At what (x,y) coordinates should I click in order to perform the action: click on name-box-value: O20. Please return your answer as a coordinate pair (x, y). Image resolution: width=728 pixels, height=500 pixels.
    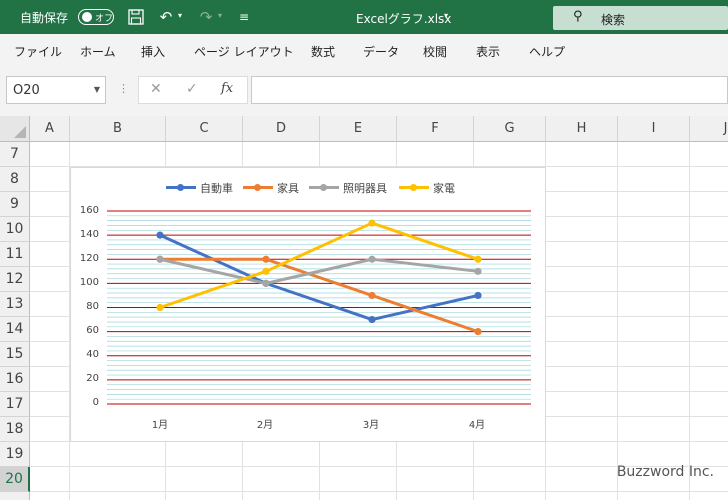
    Looking at the image, I should click on (26, 90).